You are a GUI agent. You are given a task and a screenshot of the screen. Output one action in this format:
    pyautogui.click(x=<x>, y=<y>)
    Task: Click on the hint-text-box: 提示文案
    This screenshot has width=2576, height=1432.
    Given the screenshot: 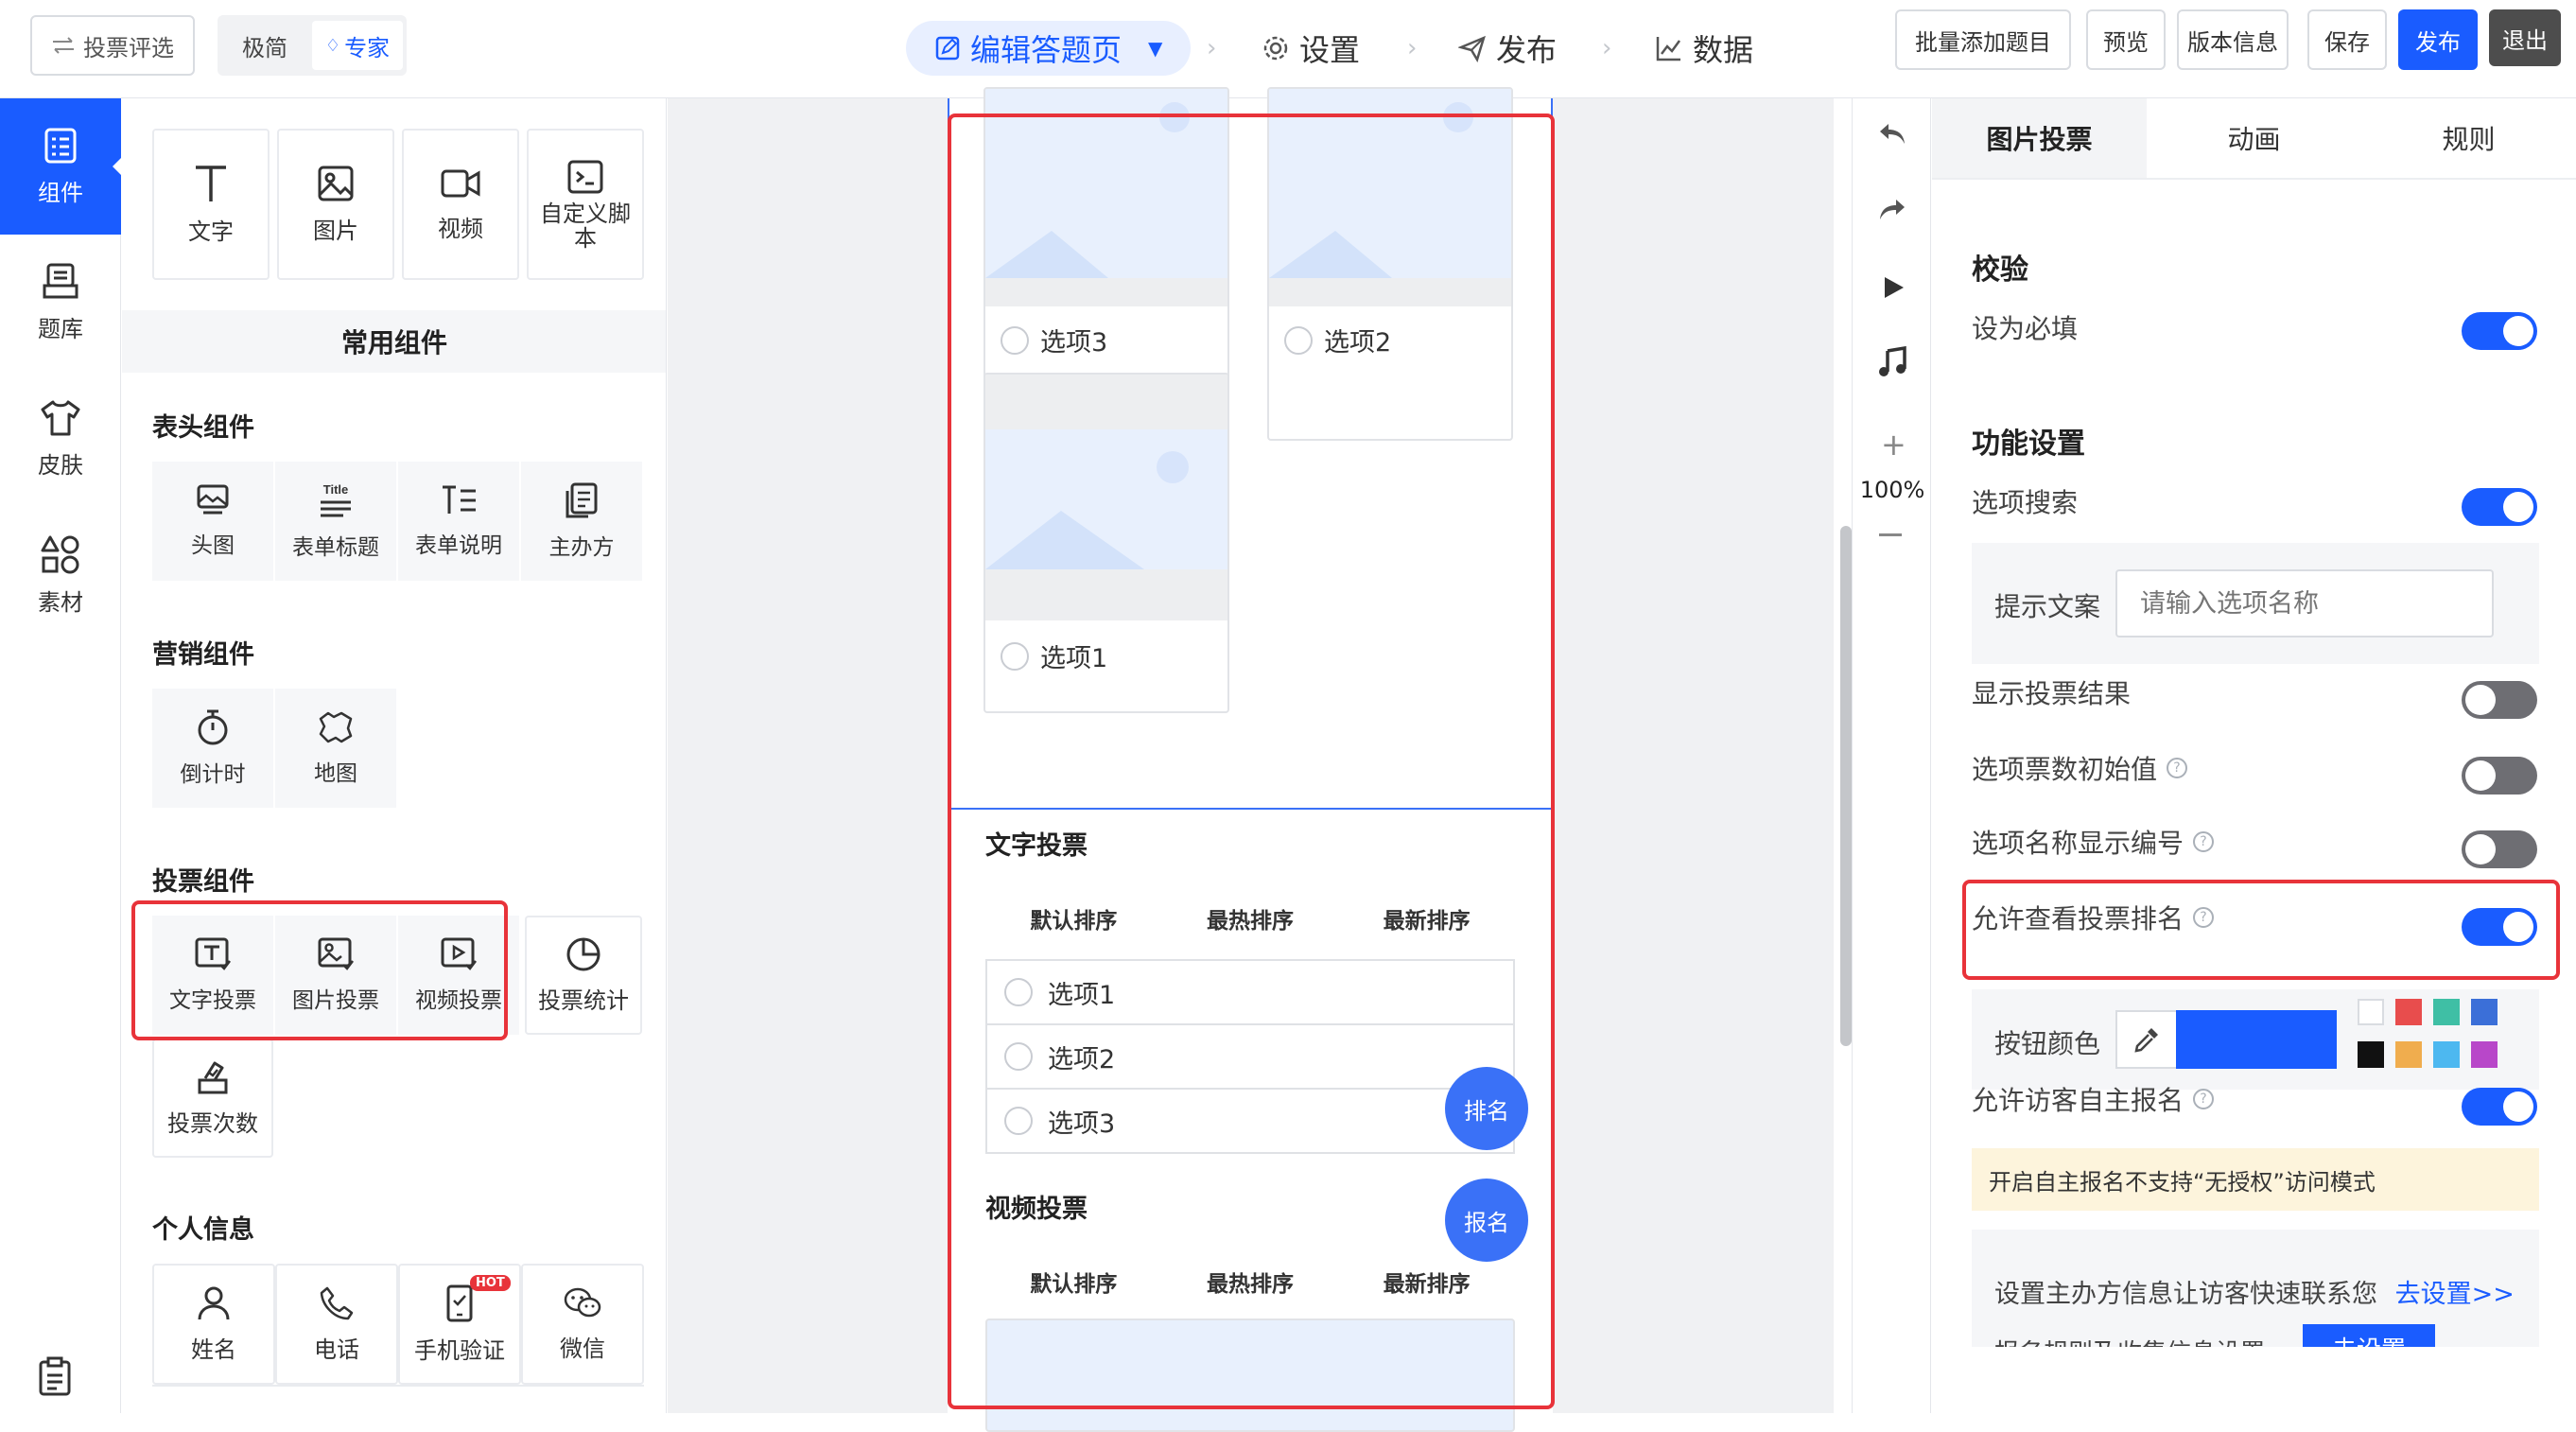 What is the action you would take?
    pyautogui.click(x=2255, y=603)
    